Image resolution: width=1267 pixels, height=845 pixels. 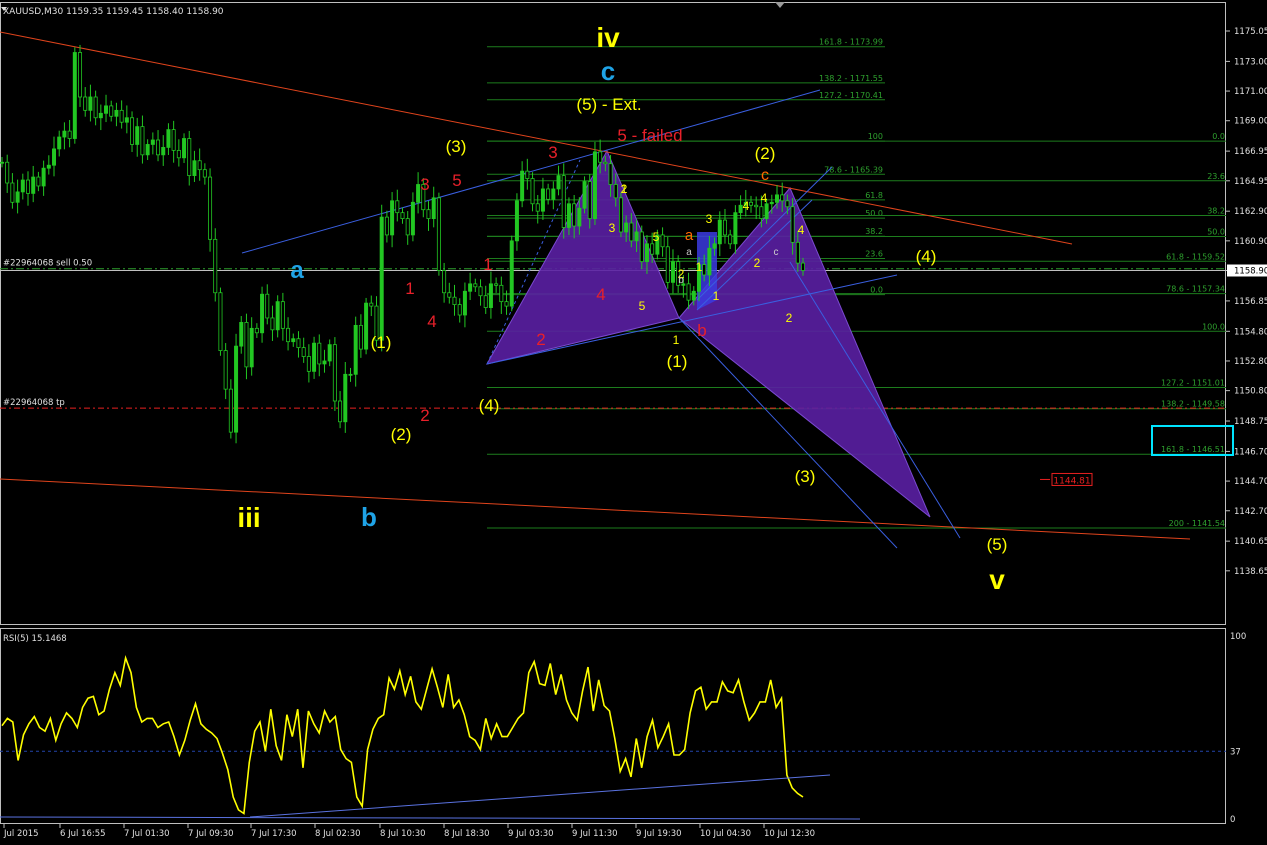 I want to click on time-tick-label: Jul 2015, so click(x=21, y=834).